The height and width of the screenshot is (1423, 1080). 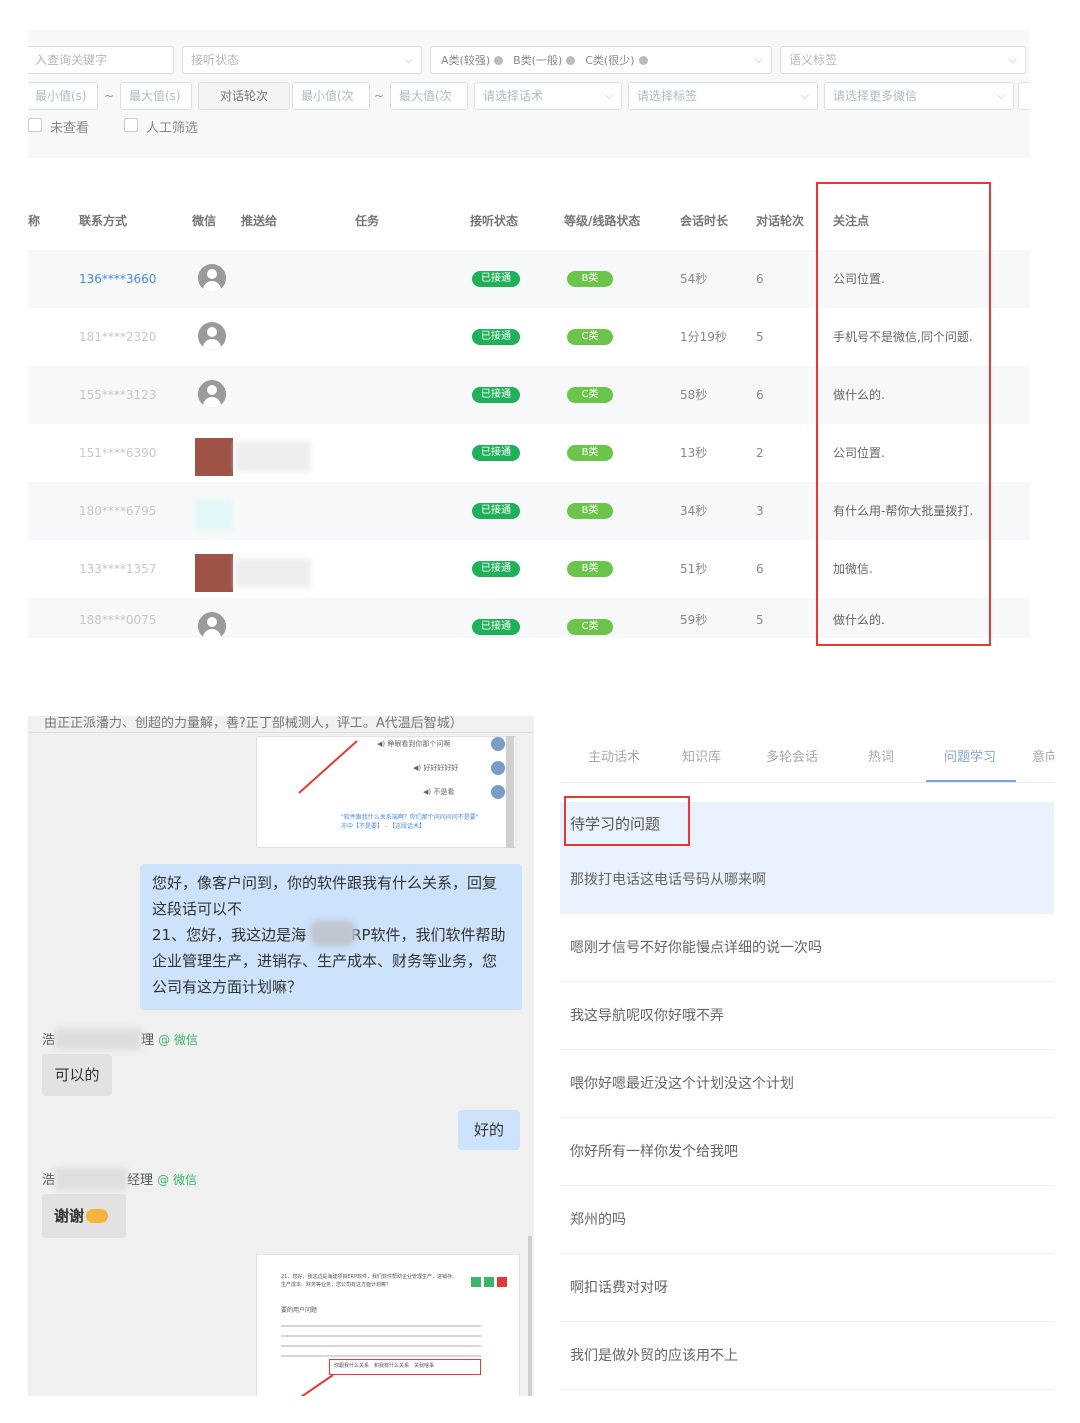 What do you see at coordinates (723, 96) in the screenshot?
I see `tag-select: 请选择标签 ⌵` at bounding box center [723, 96].